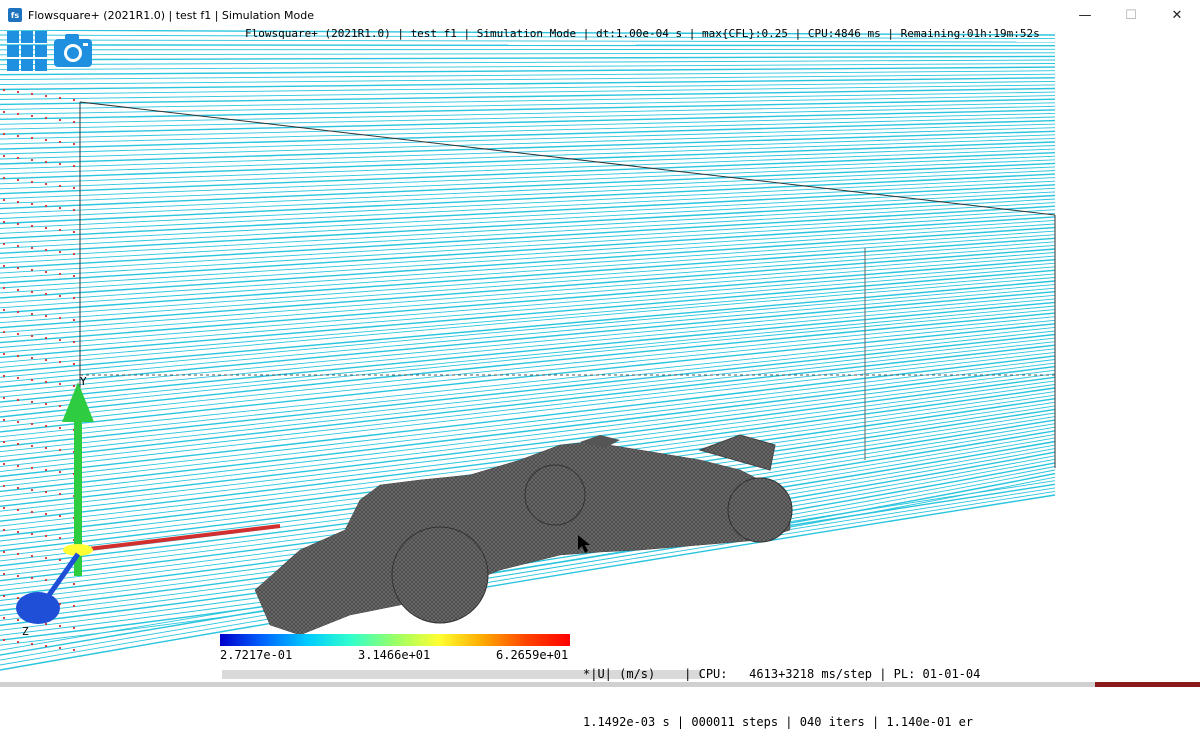 This screenshot has height=746, width=1200. I want to click on z-axis-arrow, so click(38, 608).